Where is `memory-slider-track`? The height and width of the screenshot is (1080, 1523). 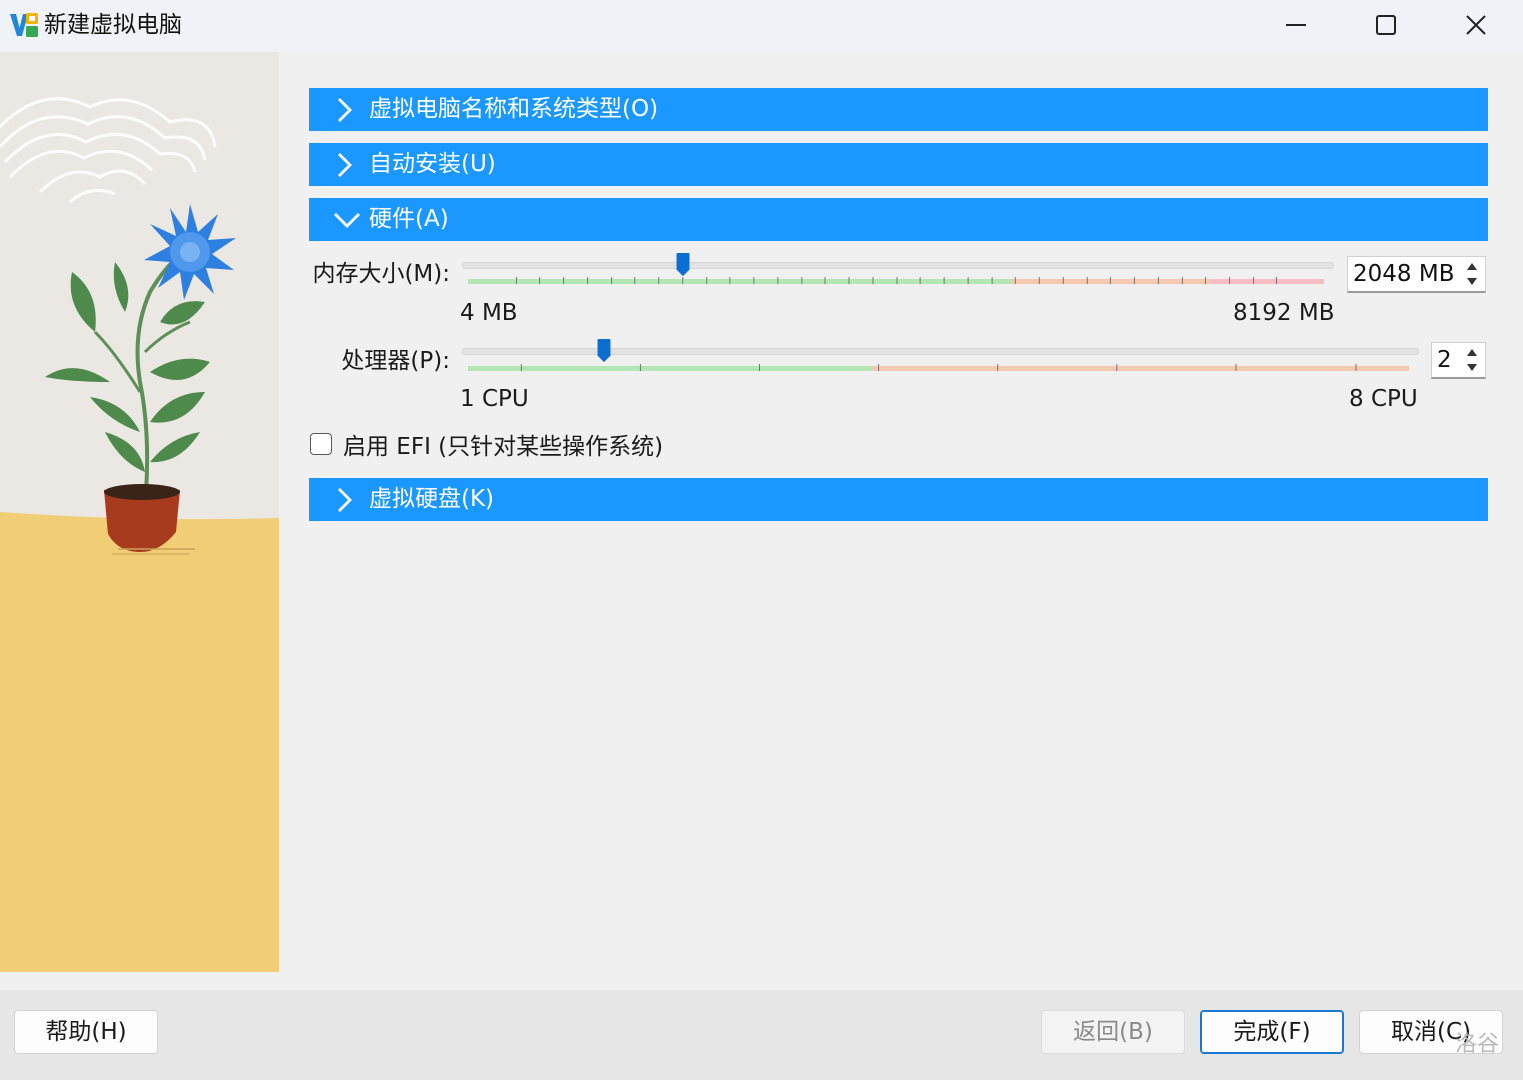
memory-slider-track is located at coordinates (898, 265).